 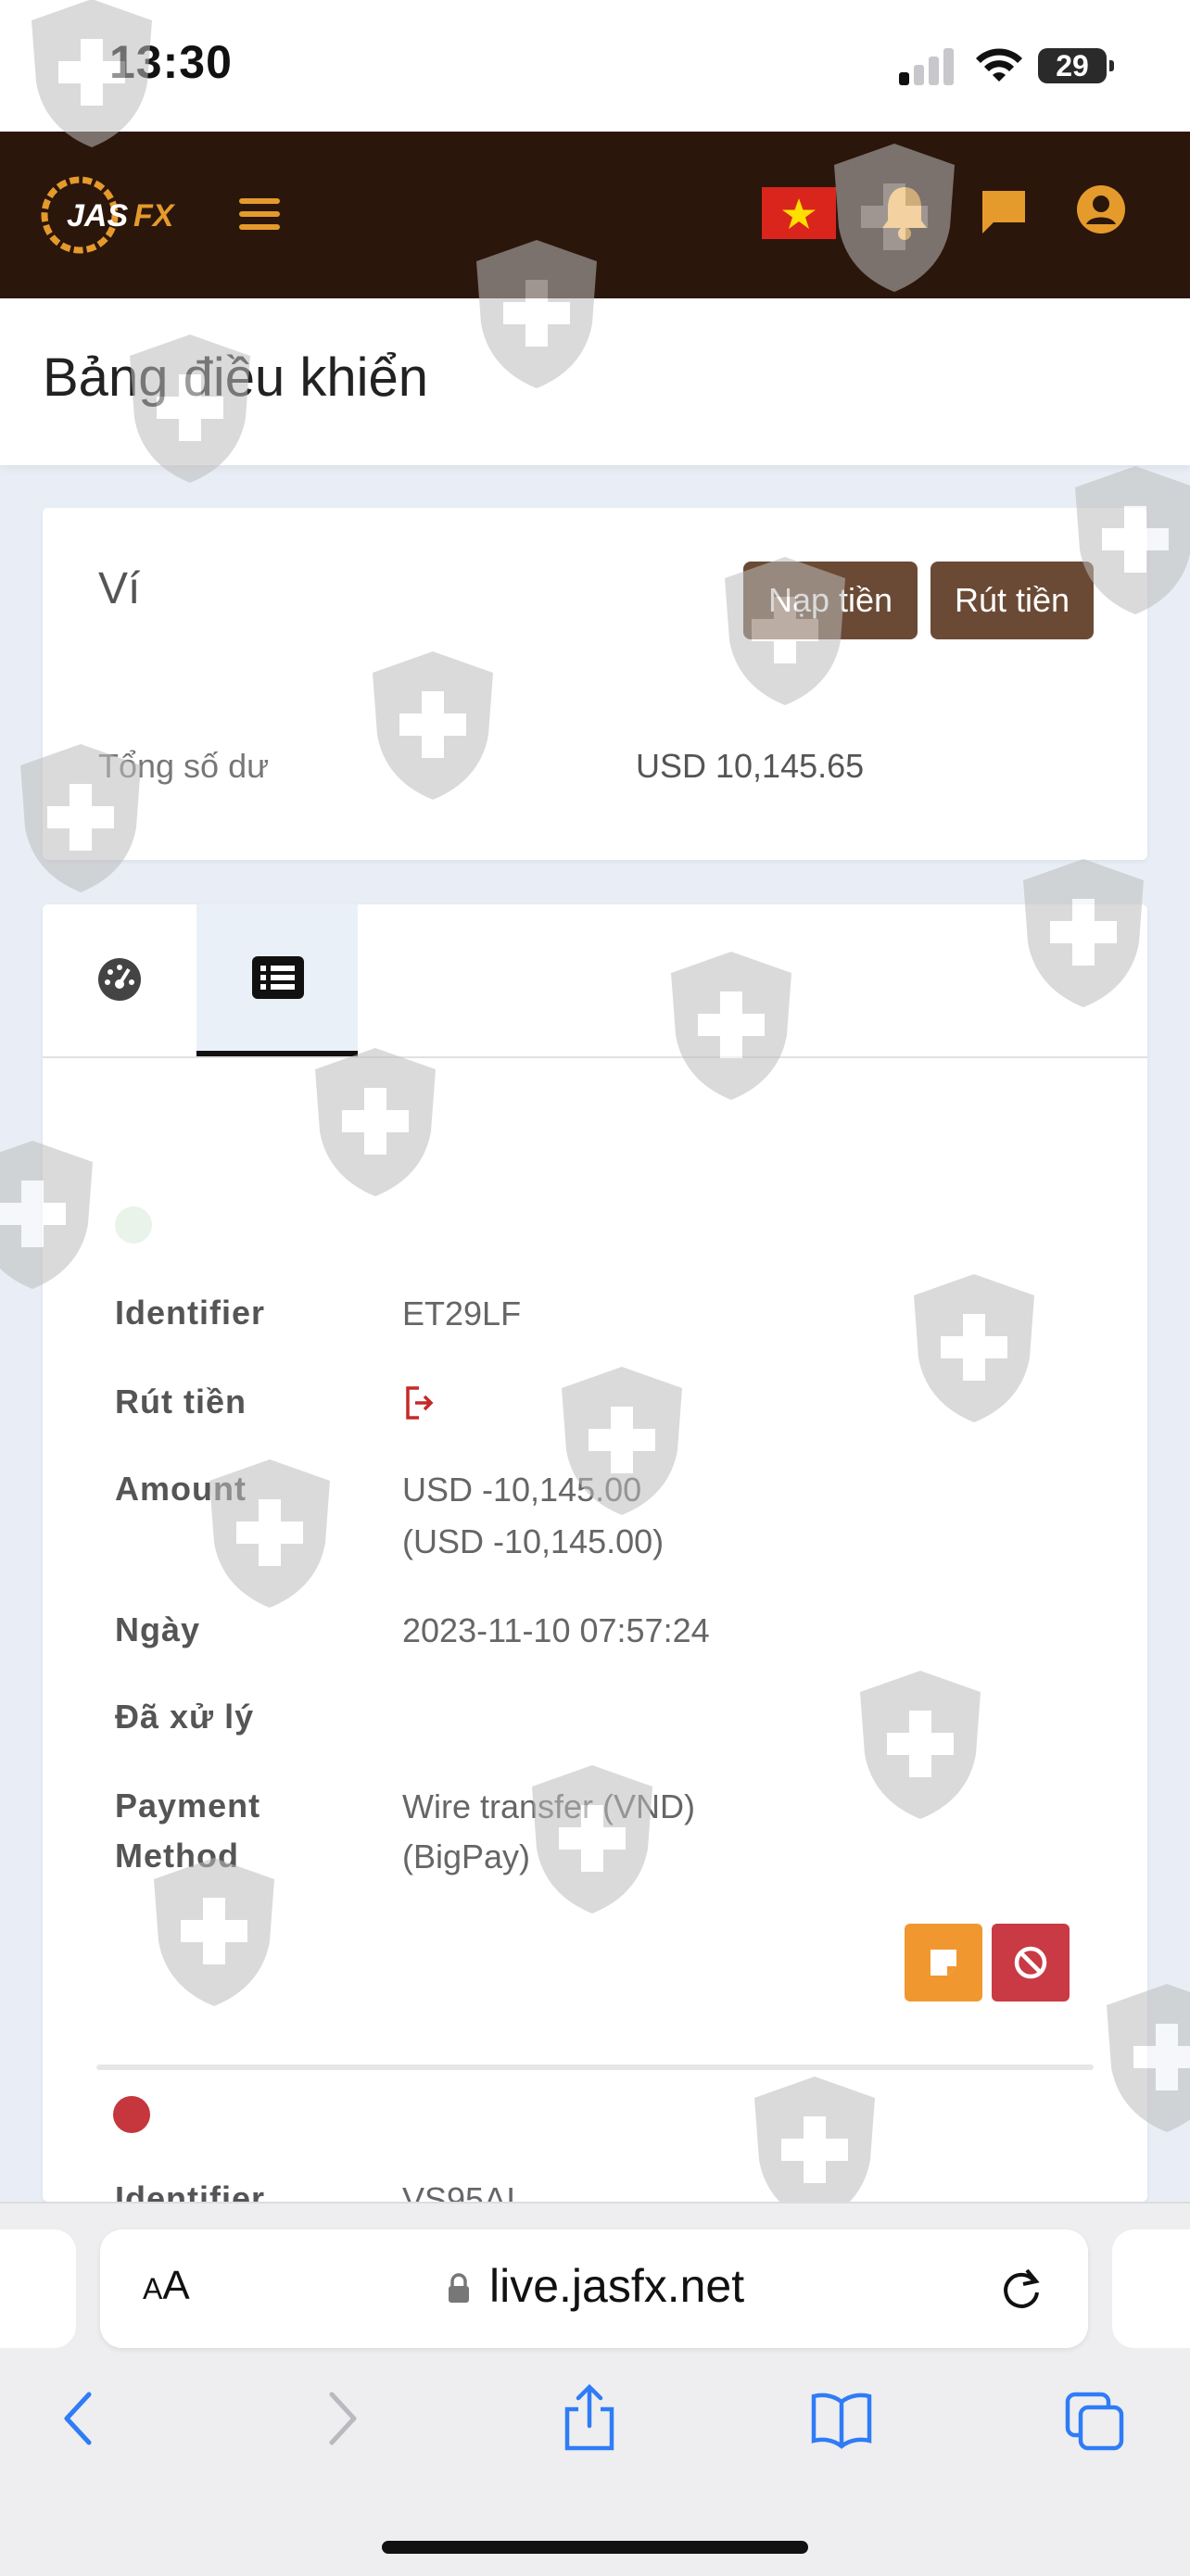 I want to click on svg-text: JAS, so click(x=97, y=216).